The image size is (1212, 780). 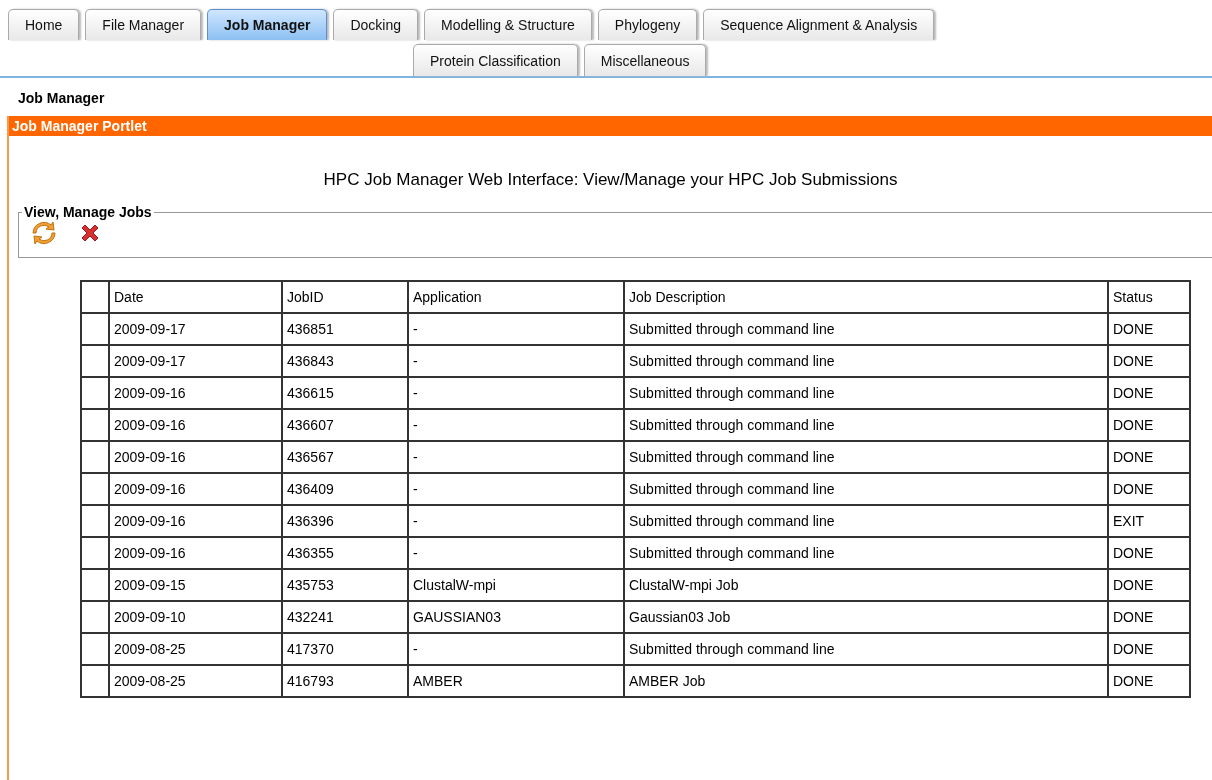 What do you see at coordinates (267, 24) in the screenshot?
I see `tab: Job Manager` at bounding box center [267, 24].